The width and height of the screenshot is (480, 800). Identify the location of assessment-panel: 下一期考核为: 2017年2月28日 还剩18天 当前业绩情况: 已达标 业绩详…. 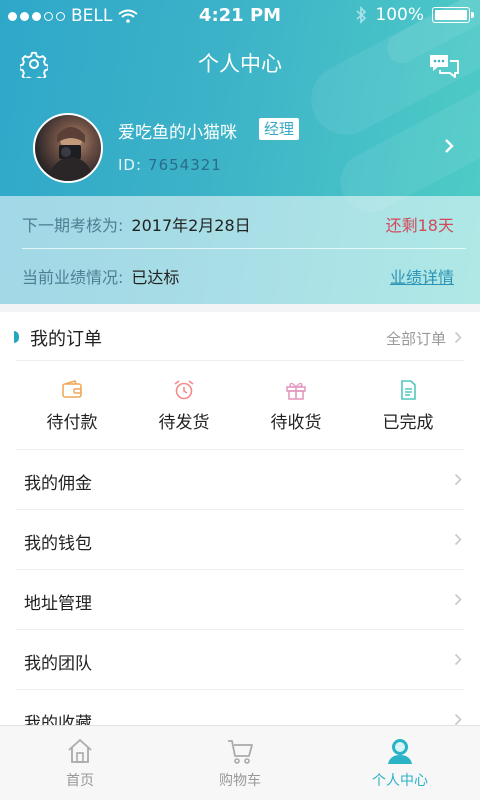
(240, 250).